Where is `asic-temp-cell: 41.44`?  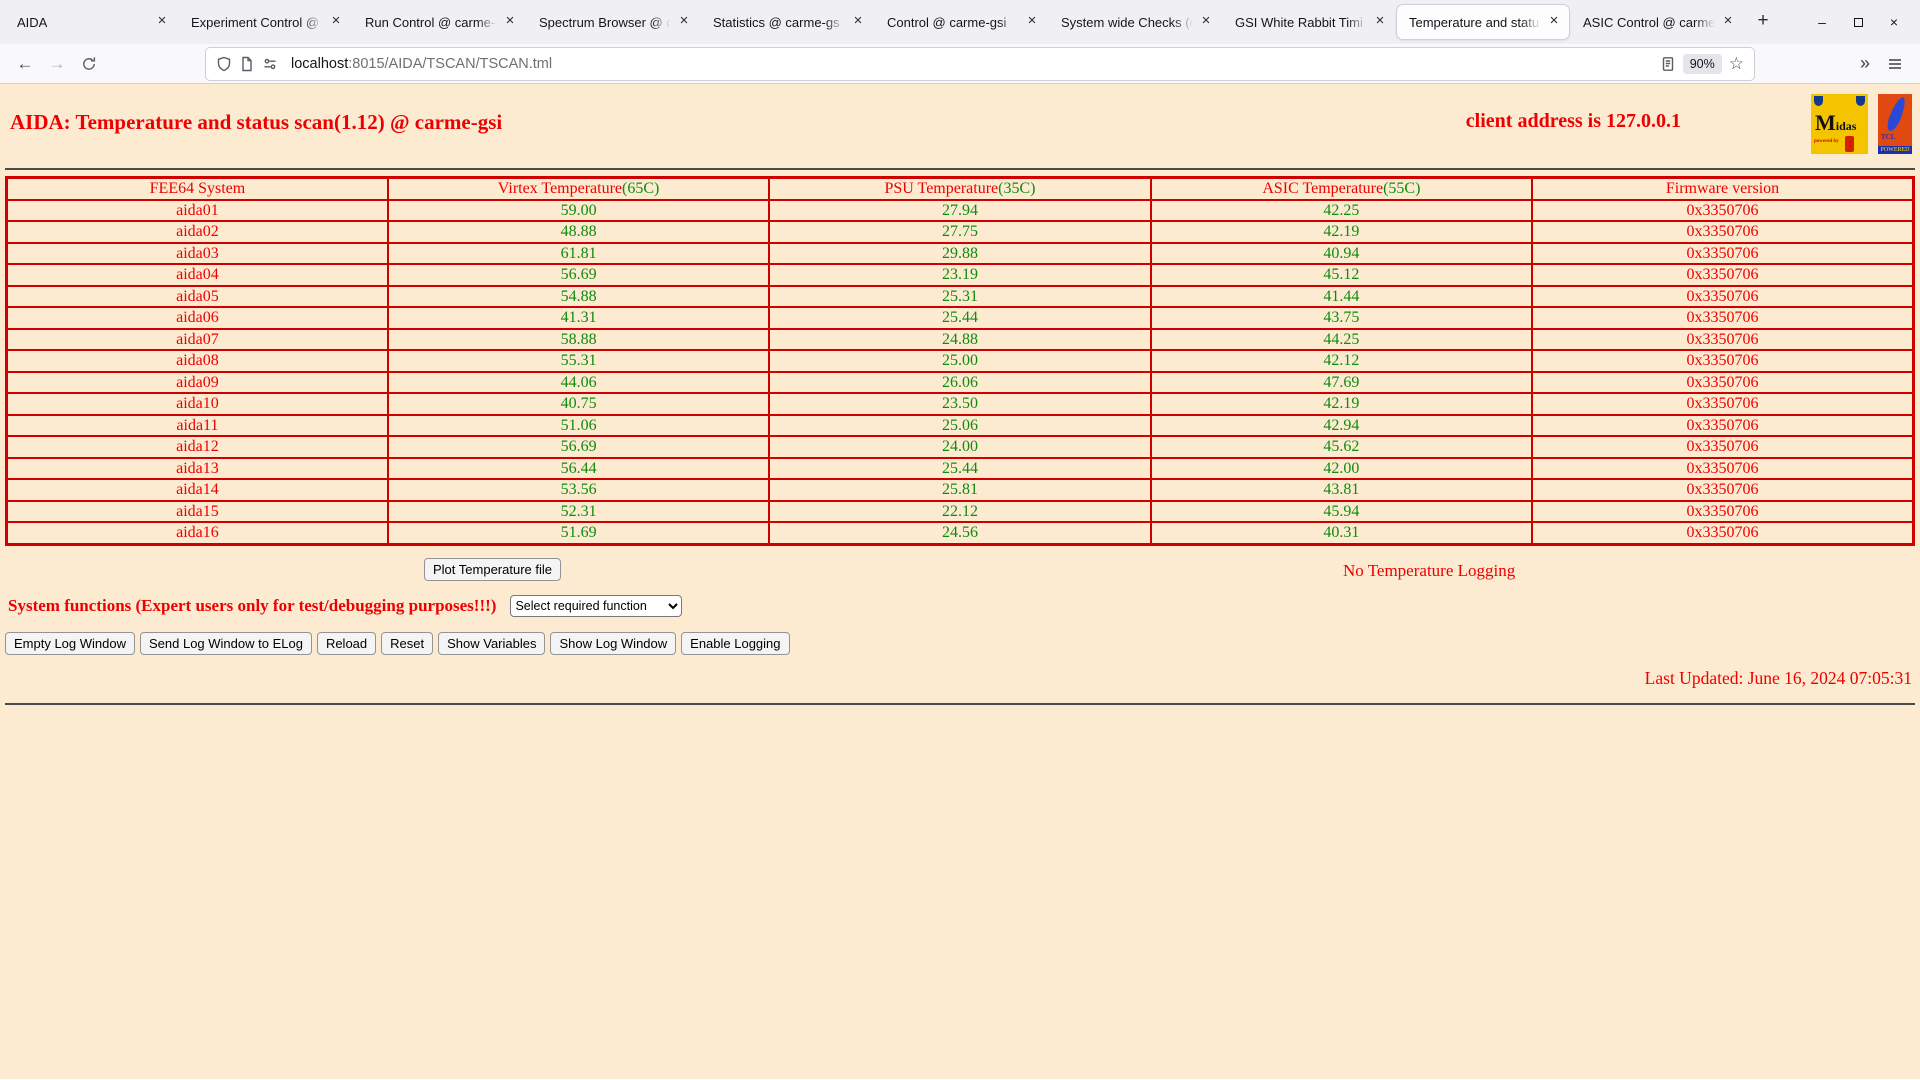 asic-temp-cell: 41.44 is located at coordinates (1341, 296).